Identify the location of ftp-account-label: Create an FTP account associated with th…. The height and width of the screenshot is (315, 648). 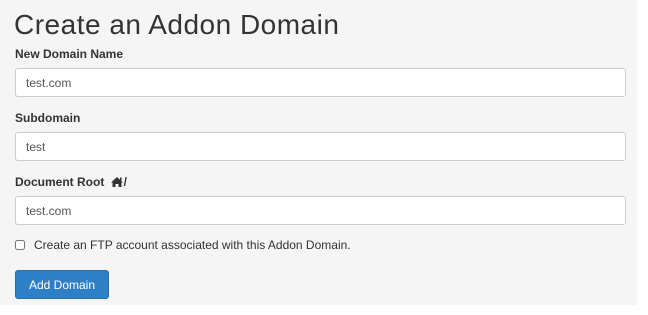
(192, 245).